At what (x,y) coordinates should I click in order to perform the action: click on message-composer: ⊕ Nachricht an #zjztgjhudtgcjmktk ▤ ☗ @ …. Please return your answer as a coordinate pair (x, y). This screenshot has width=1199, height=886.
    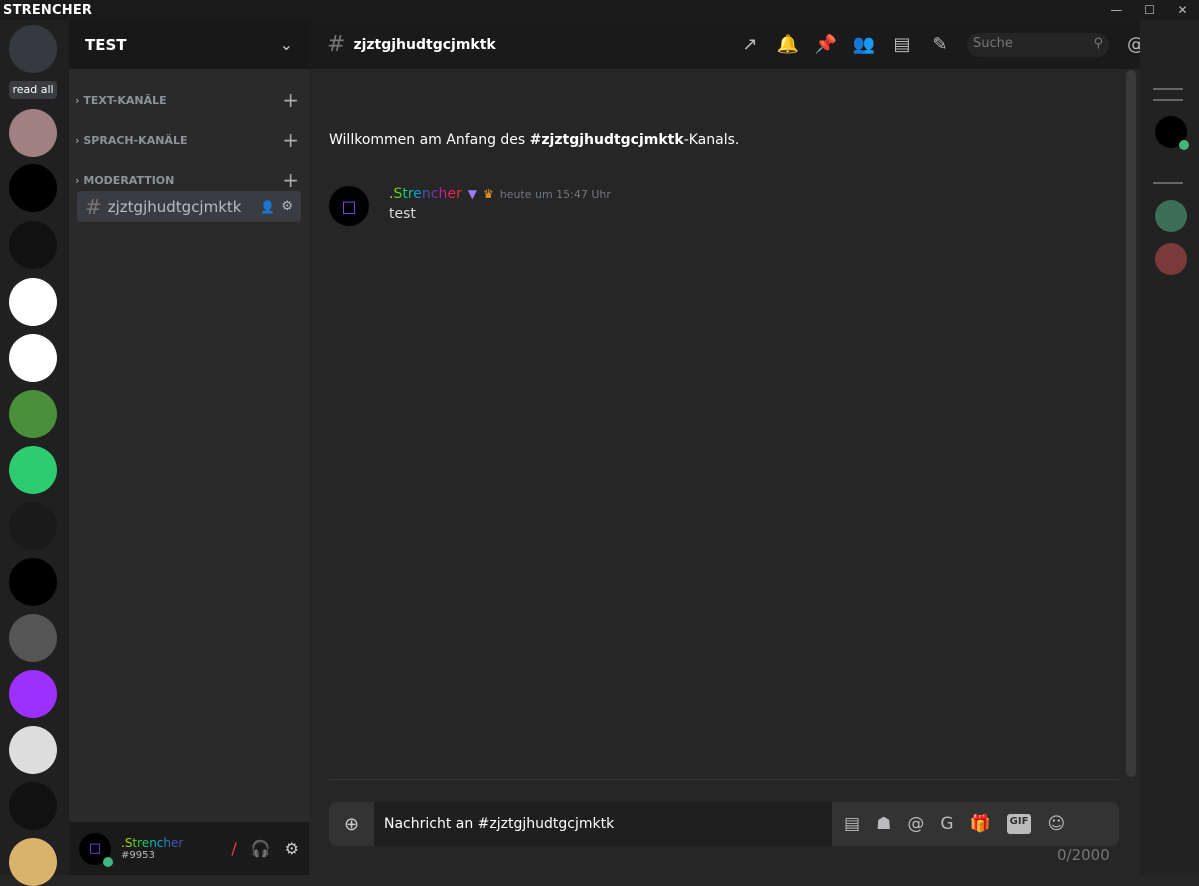
    Looking at the image, I should click on (724, 824).